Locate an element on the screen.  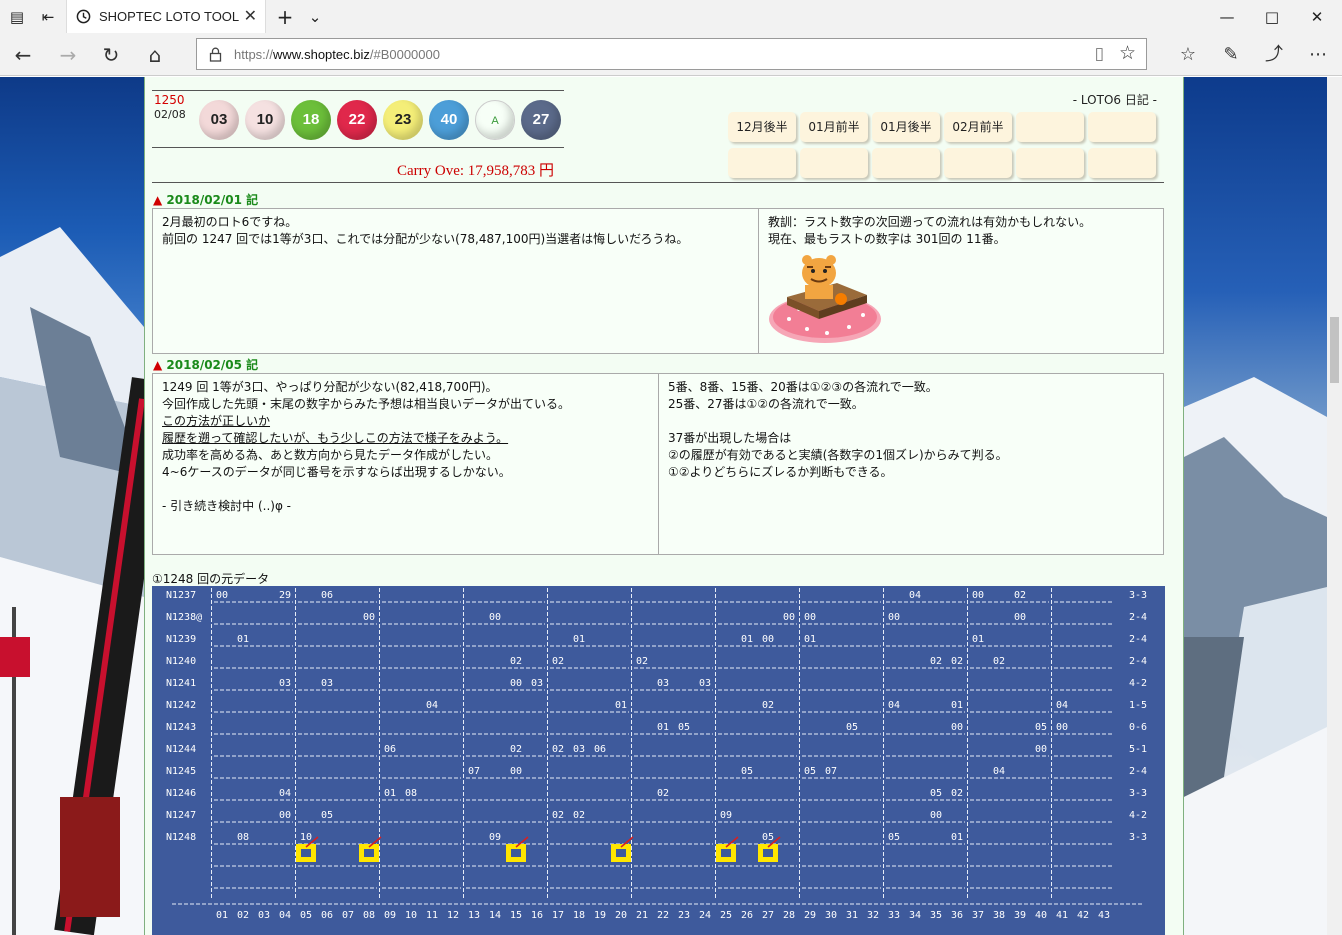
column-number: 09 is located at coordinates (390, 915).